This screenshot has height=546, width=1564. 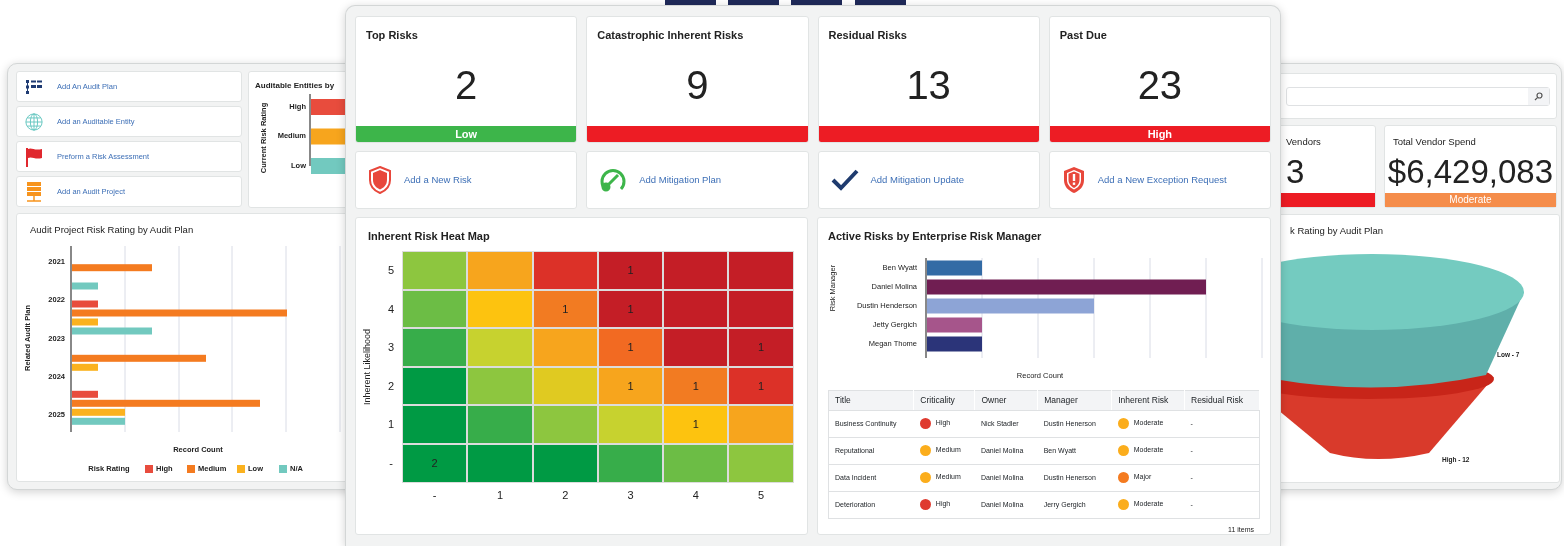 What do you see at coordinates (1222, 400) in the screenshot?
I see `column-header: Residual Risk` at bounding box center [1222, 400].